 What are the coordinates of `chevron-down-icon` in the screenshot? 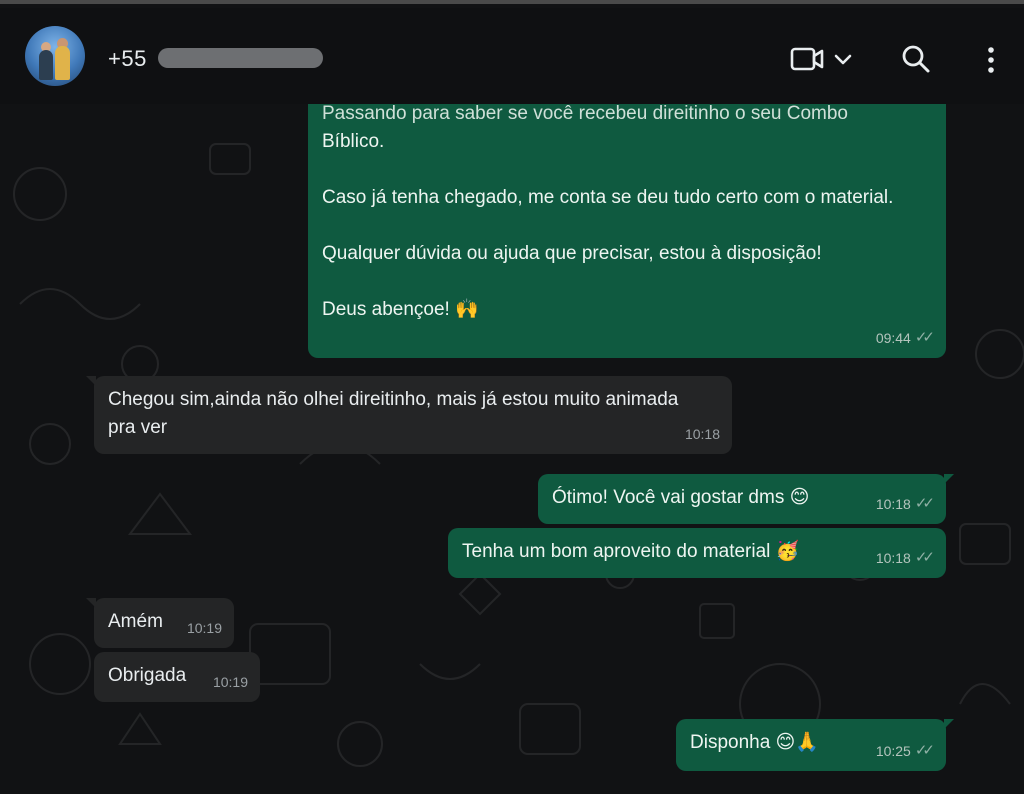 It's located at (843, 59).